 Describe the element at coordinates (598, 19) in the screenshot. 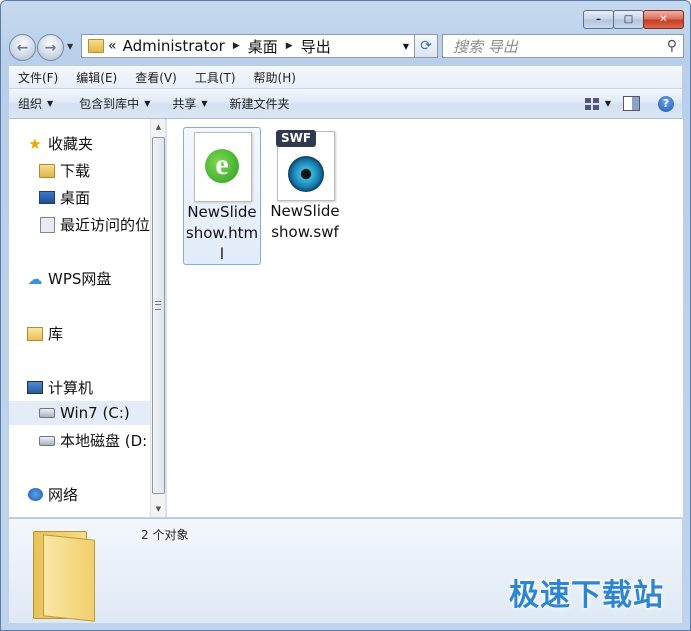

I see `minimize-button: –` at that location.